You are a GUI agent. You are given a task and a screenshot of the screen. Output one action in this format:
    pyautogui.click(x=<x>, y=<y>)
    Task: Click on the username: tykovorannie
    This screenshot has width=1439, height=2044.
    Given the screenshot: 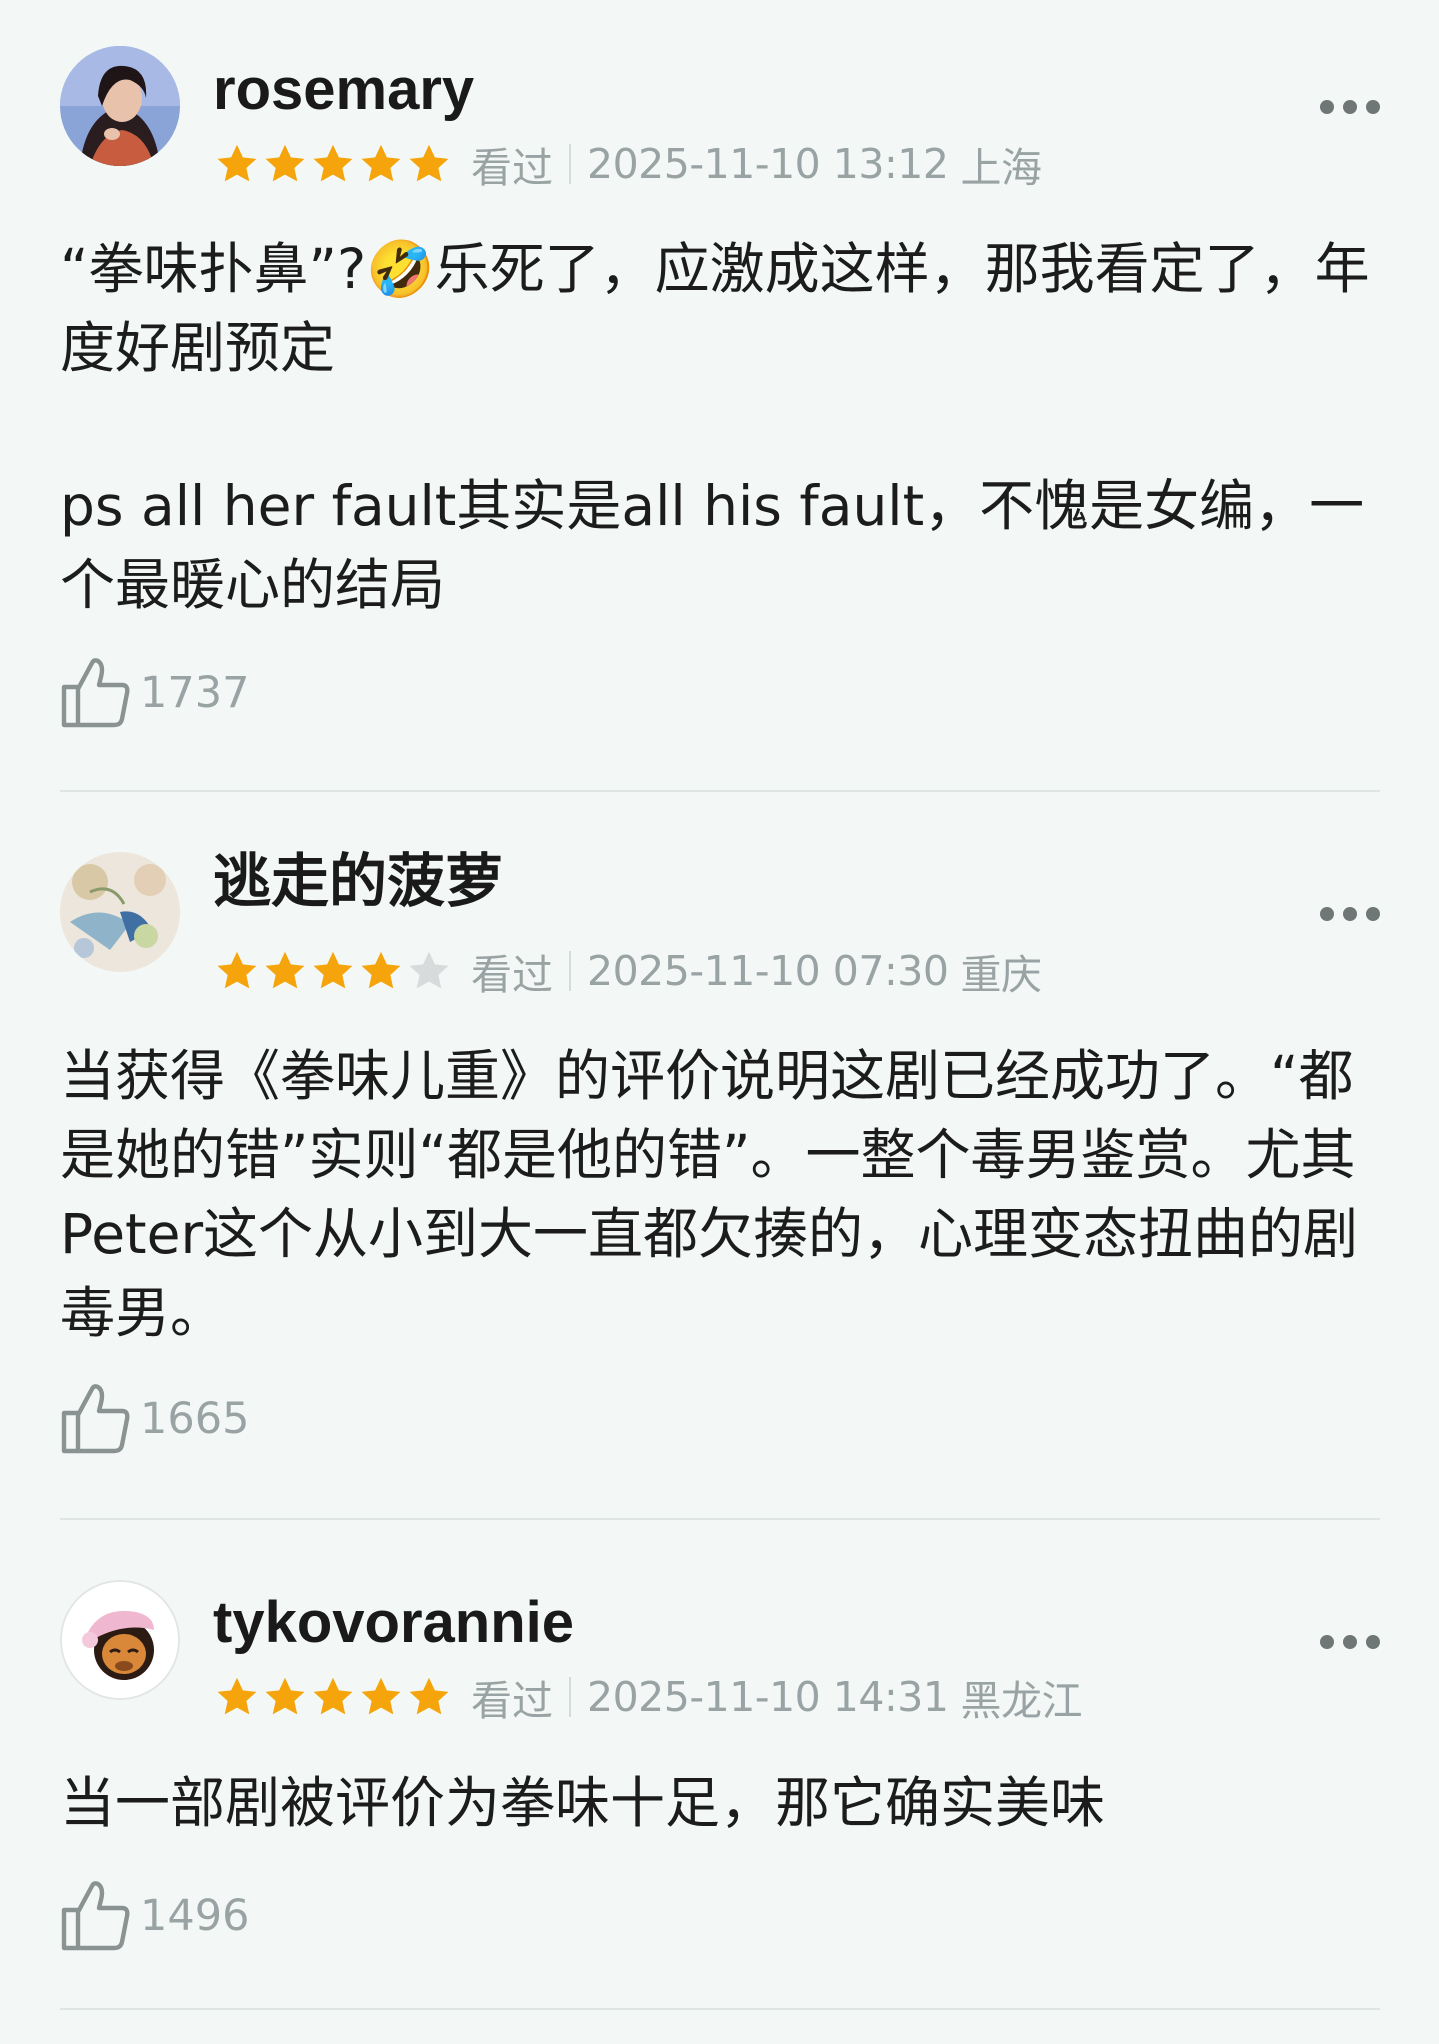 What is the action you would take?
    pyautogui.click(x=393, y=1623)
    